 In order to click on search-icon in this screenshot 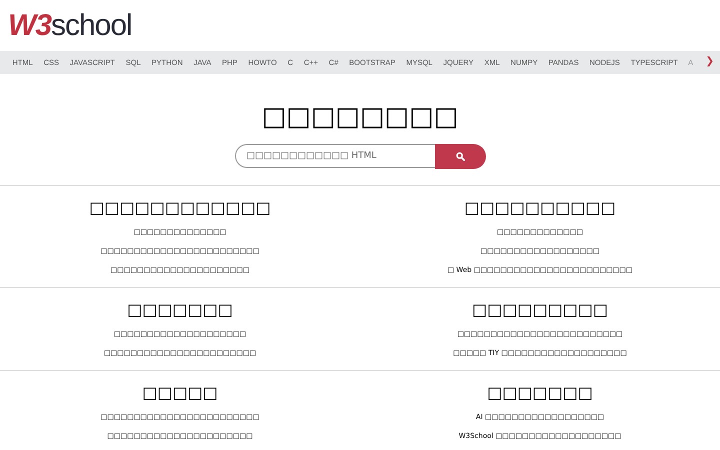, I will do `click(460, 156)`.